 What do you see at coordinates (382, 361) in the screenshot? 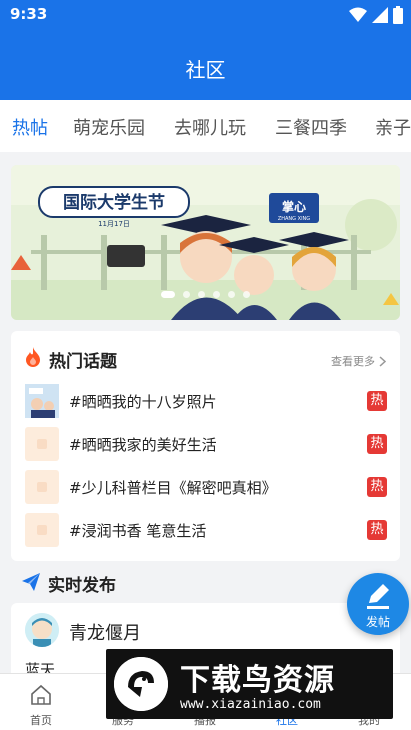
I see `chevron-right-icon` at bounding box center [382, 361].